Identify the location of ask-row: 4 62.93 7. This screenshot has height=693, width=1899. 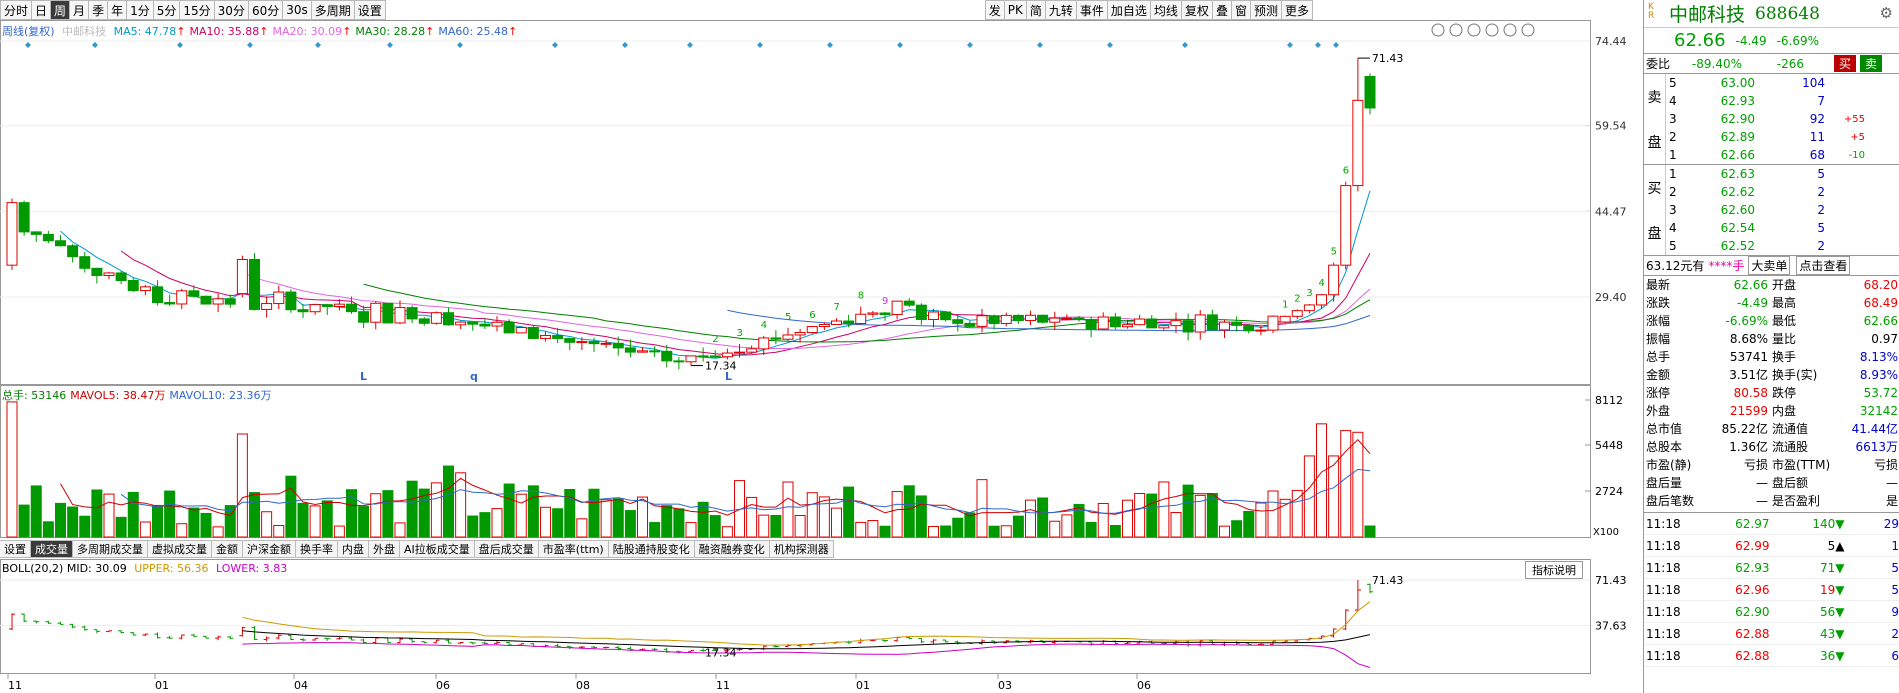
(1782, 101).